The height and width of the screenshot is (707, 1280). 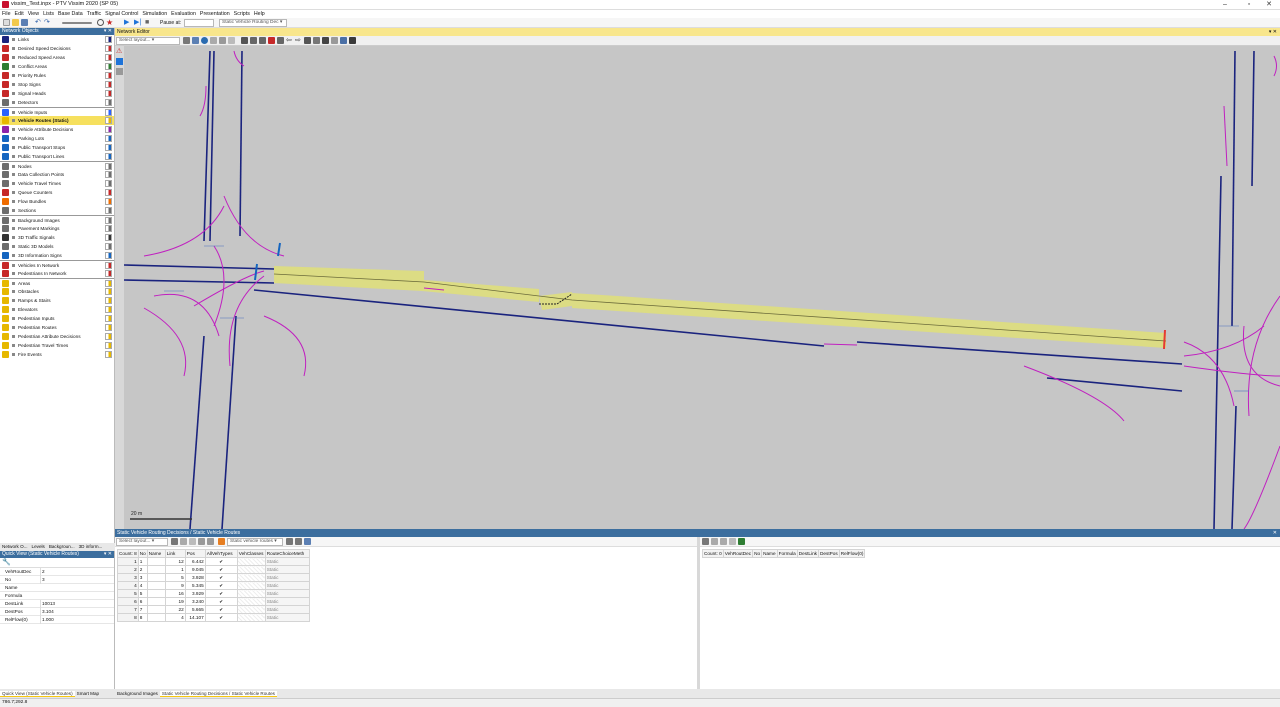 I want to click on table-row: 7 7 22 5.665 ✔ Static, so click(x=213, y=609).